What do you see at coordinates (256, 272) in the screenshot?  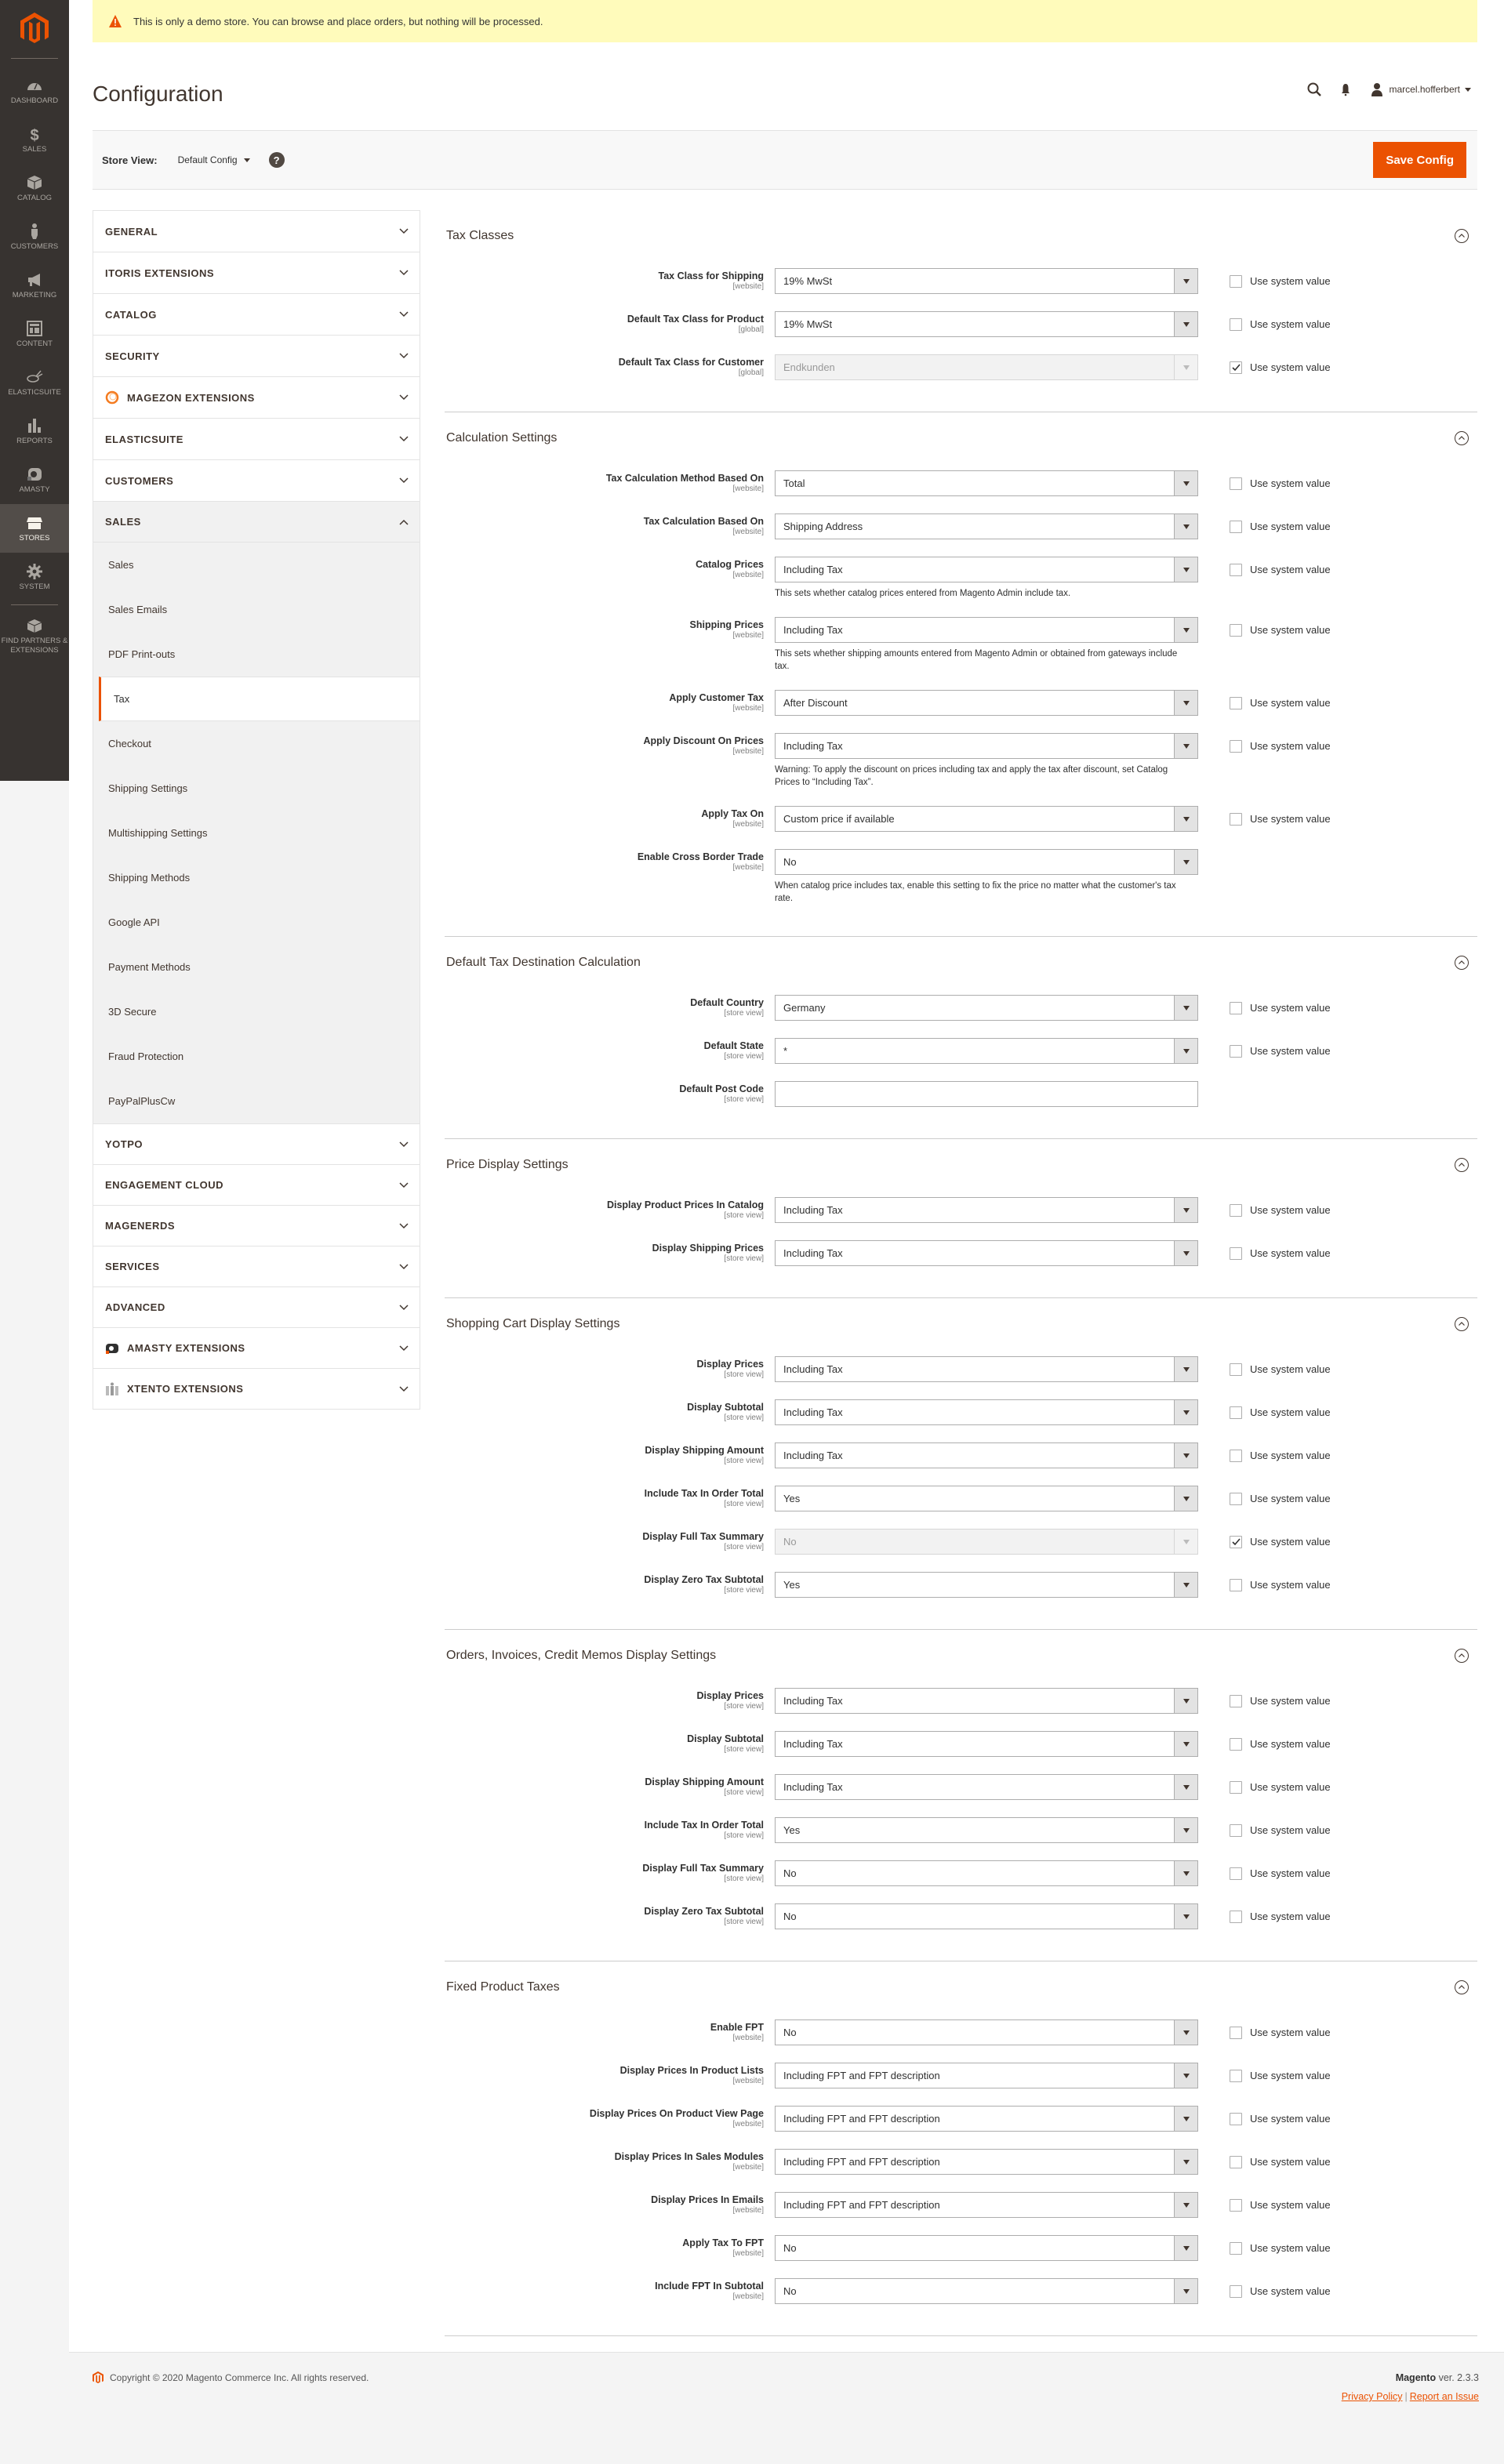 I see `tab-group-header: ITORIS EXTENSIONS` at bounding box center [256, 272].